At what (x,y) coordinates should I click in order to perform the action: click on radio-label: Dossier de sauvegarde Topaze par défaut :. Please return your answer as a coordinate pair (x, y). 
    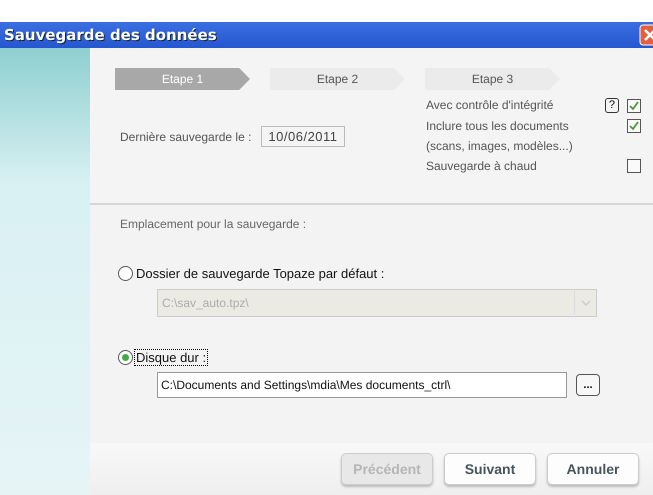
    Looking at the image, I should click on (260, 273).